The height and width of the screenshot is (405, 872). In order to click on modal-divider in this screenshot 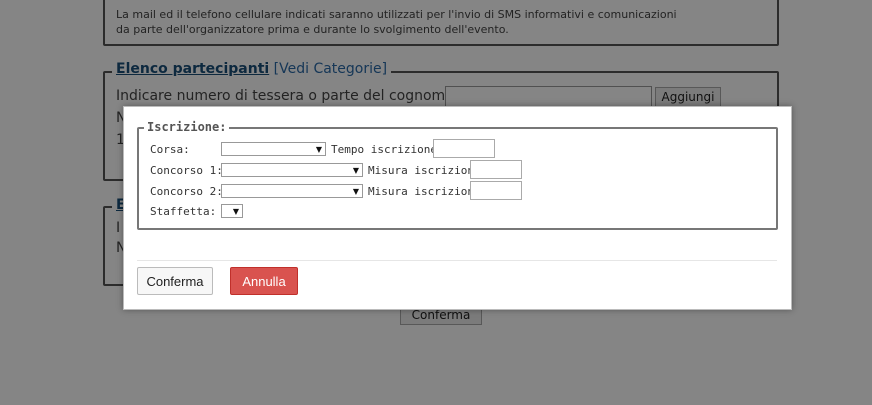, I will do `click(457, 260)`.